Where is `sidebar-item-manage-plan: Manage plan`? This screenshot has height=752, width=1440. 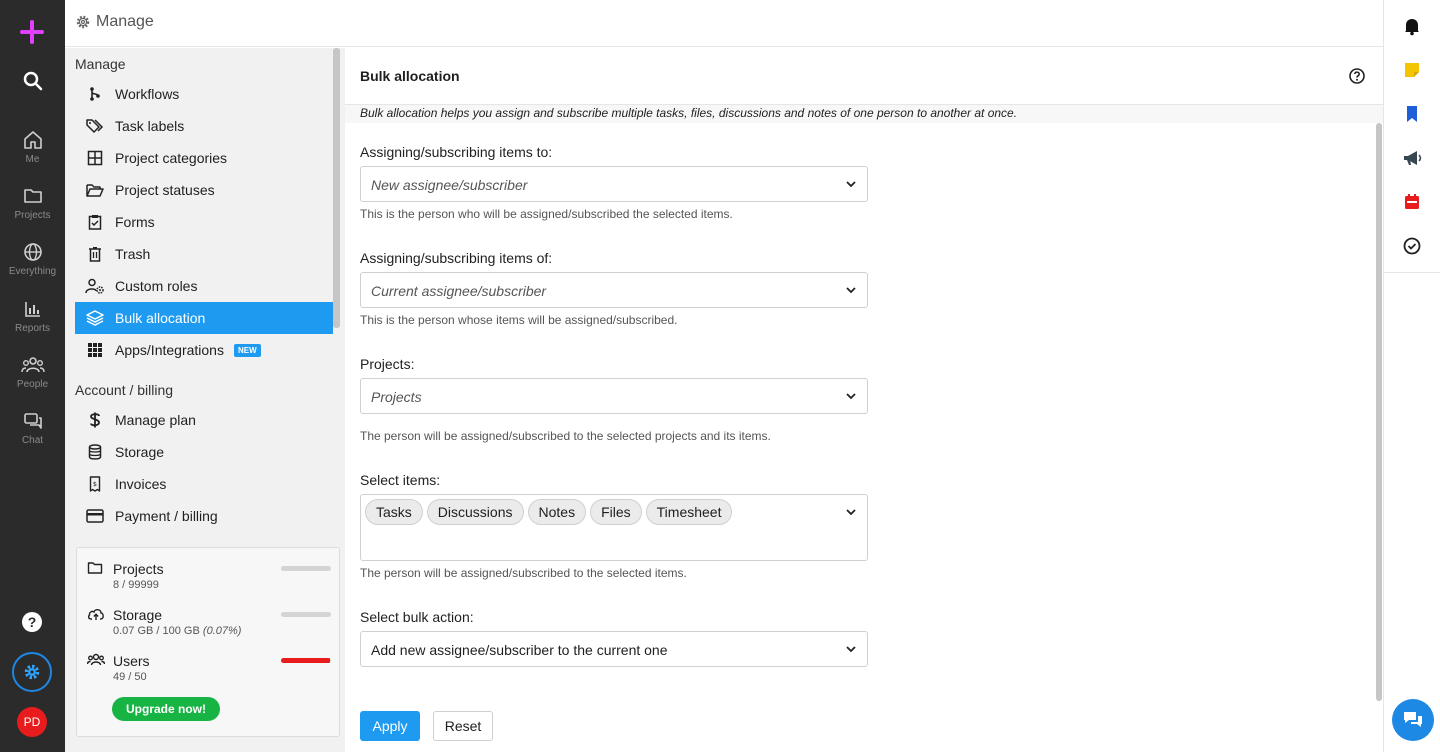 sidebar-item-manage-plan: Manage plan is located at coordinates (204, 420).